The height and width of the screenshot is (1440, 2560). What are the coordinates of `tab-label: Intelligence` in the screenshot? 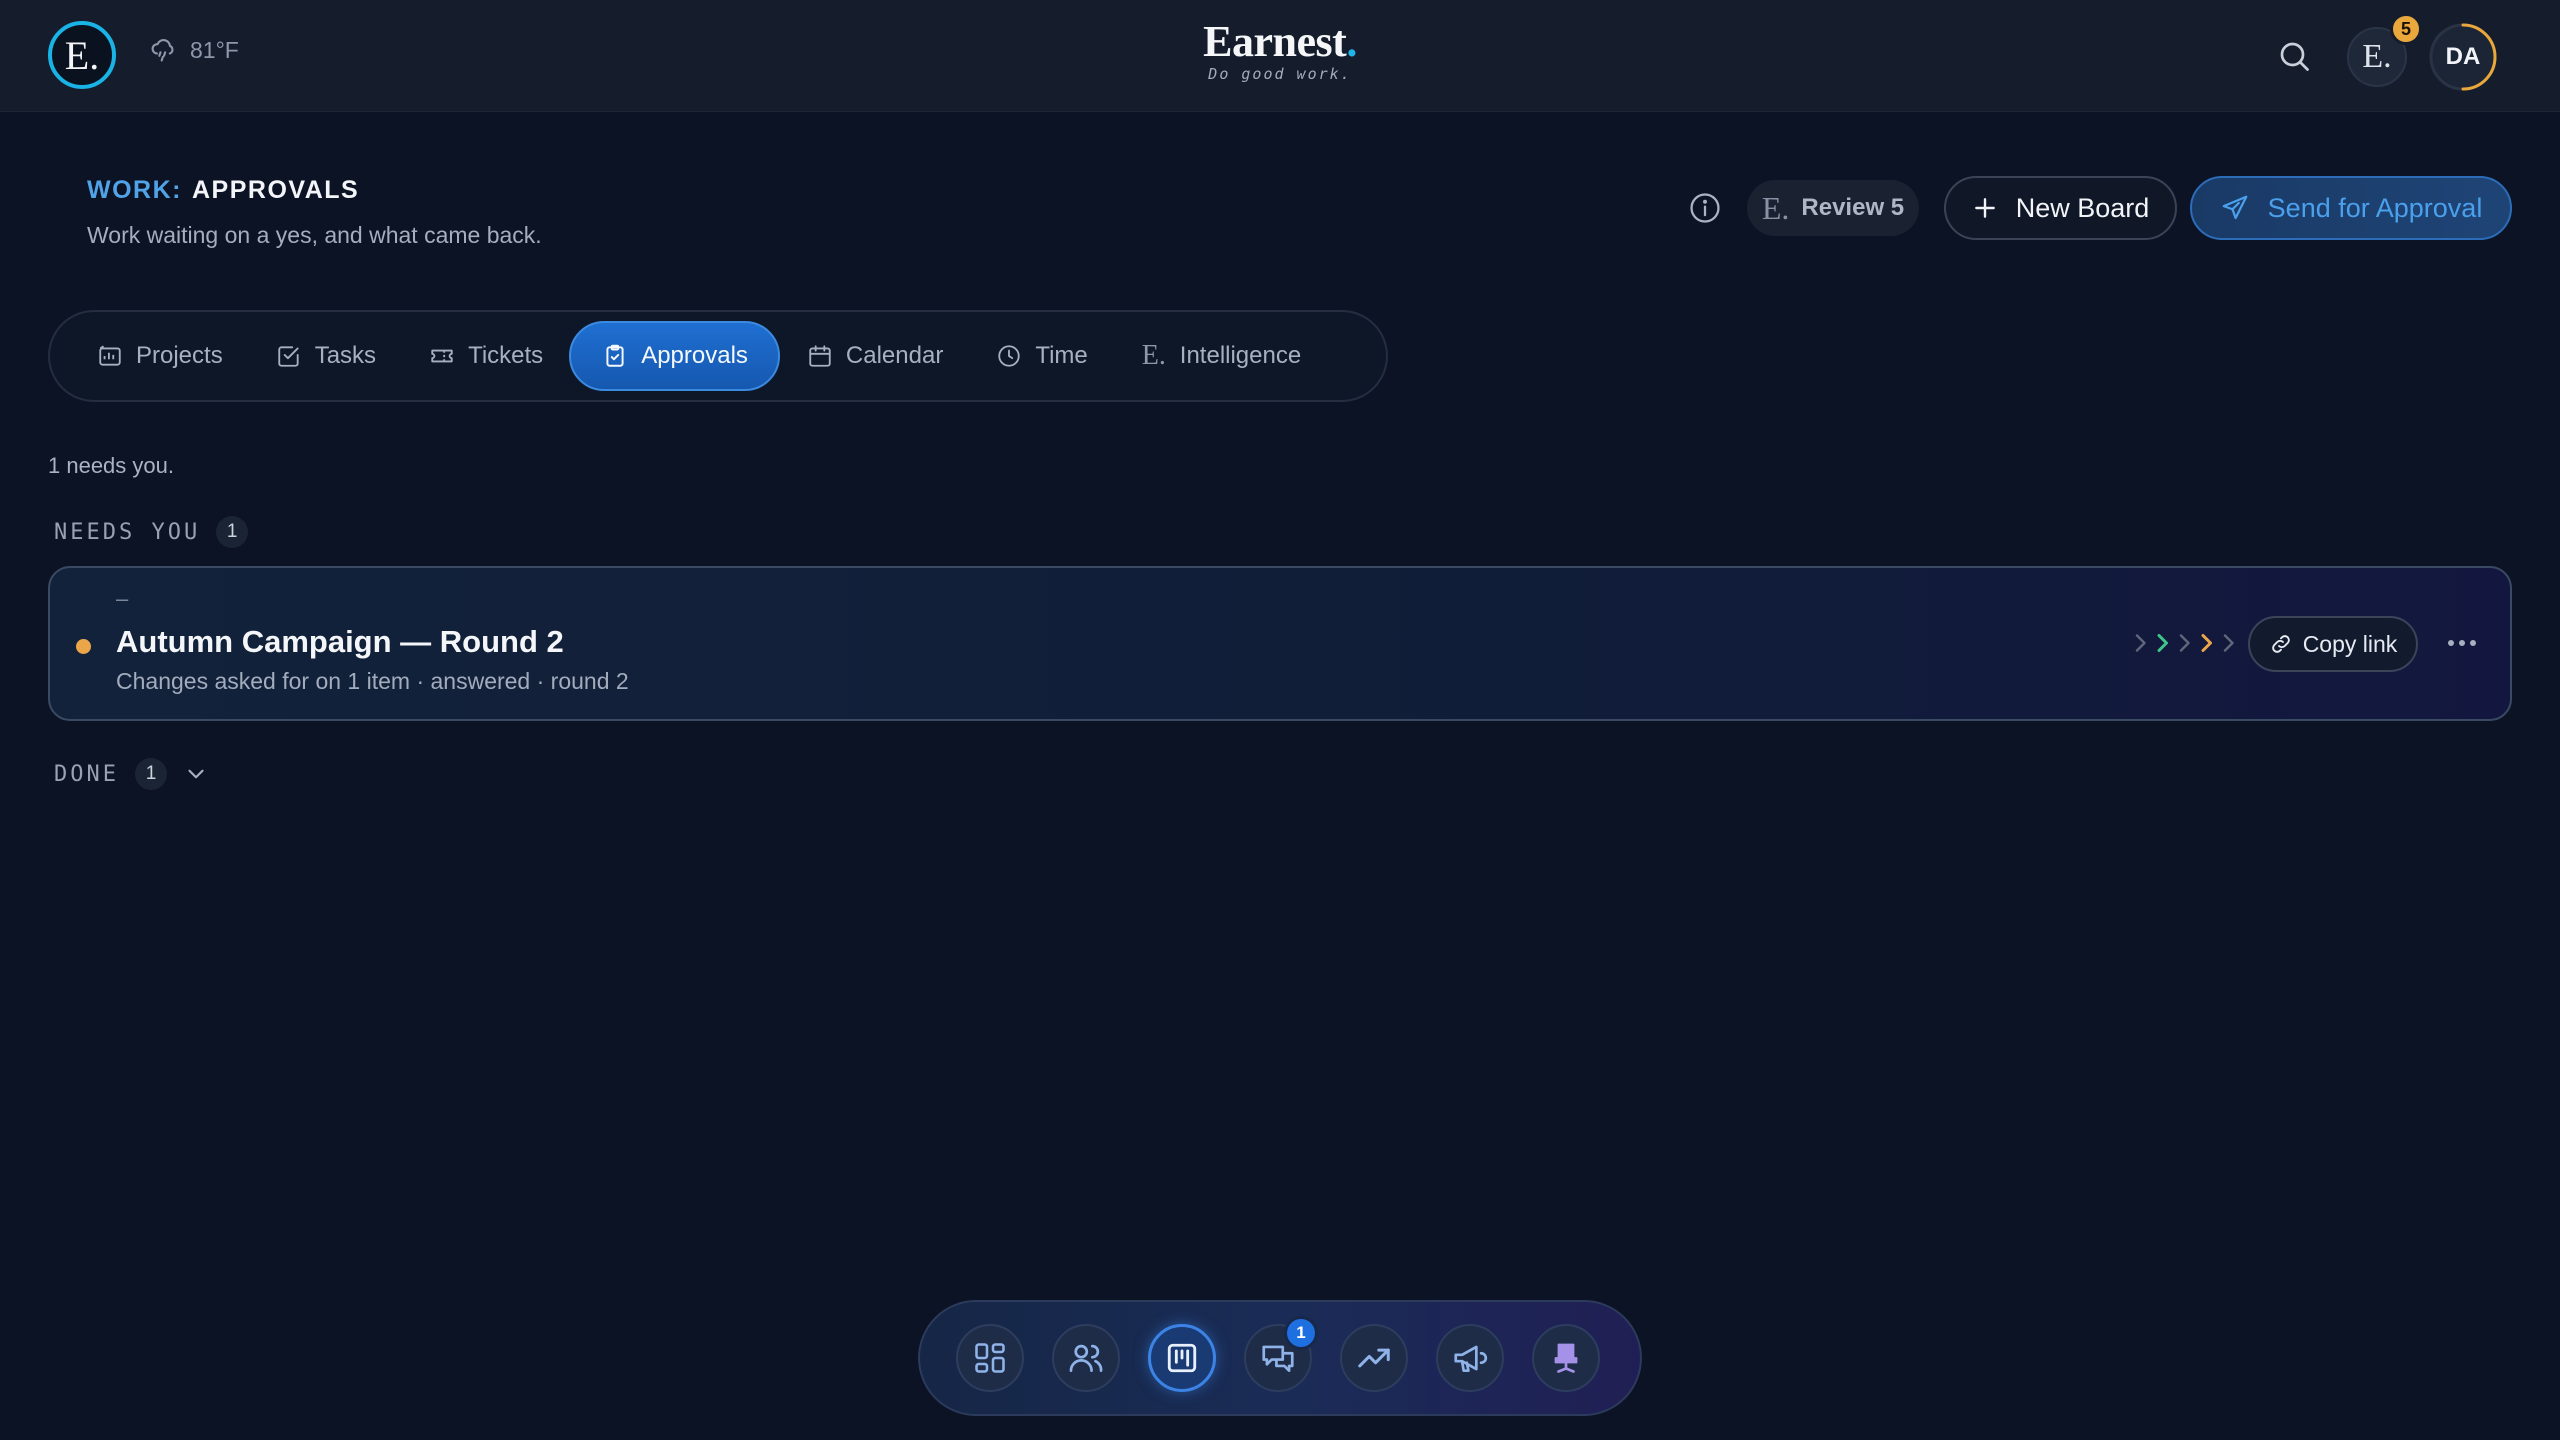 It's located at (1240, 355).